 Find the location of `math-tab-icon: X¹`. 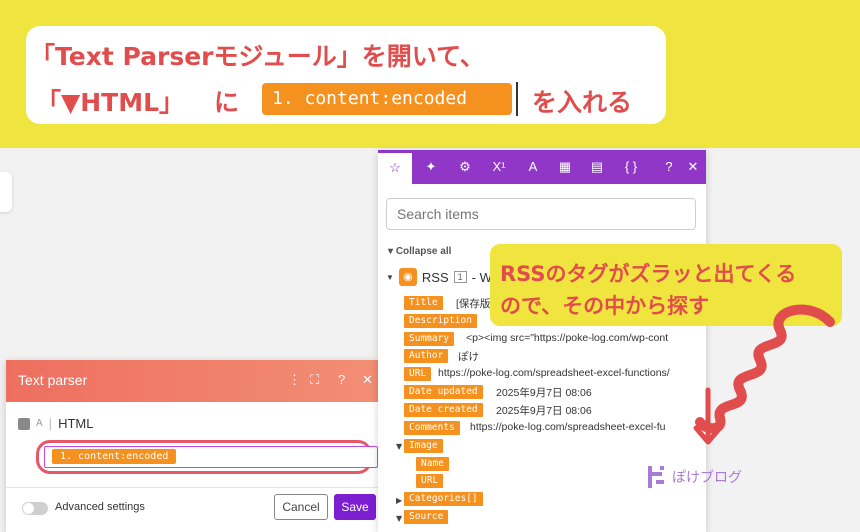

math-tab-icon: X¹ is located at coordinates (499, 167).